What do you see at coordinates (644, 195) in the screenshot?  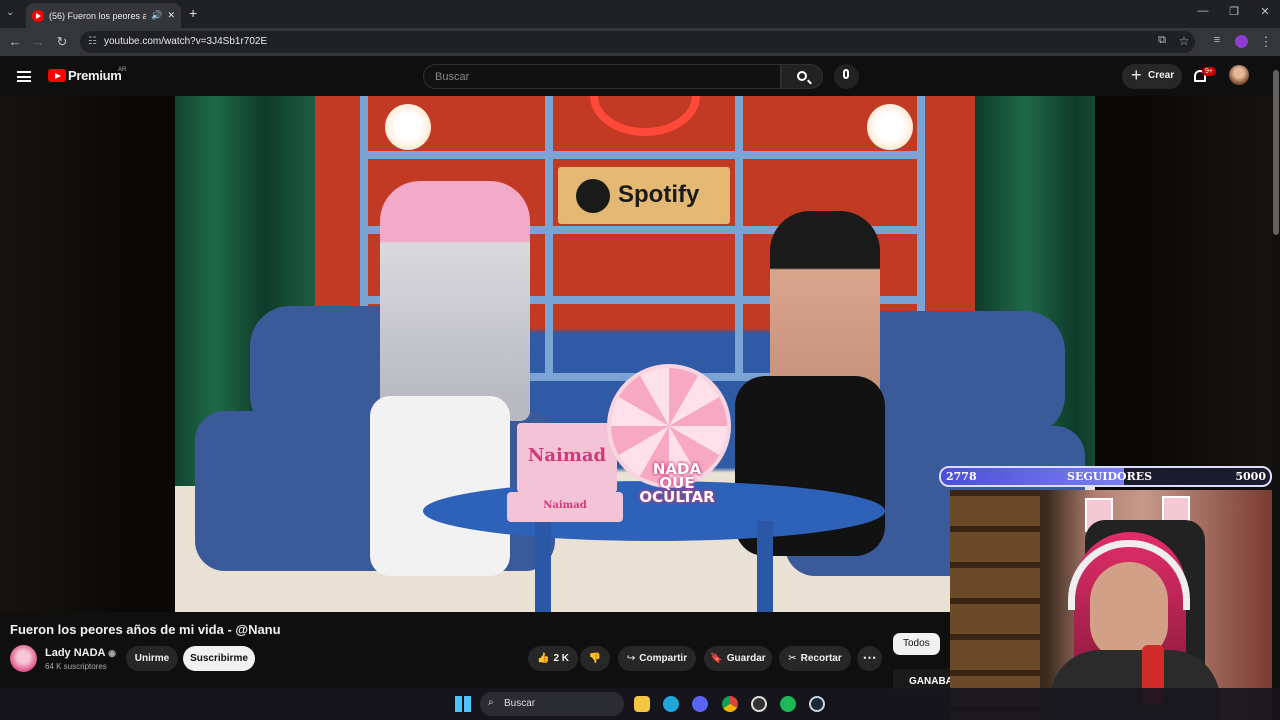 I see `spotify-sign: Spotify` at bounding box center [644, 195].